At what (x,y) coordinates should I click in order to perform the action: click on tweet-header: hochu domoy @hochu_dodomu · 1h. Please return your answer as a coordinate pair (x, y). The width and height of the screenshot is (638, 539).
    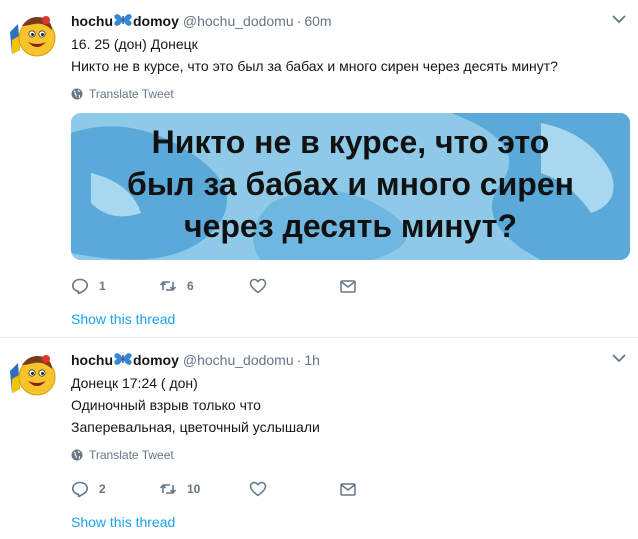
    Looking at the image, I should click on (195, 360).